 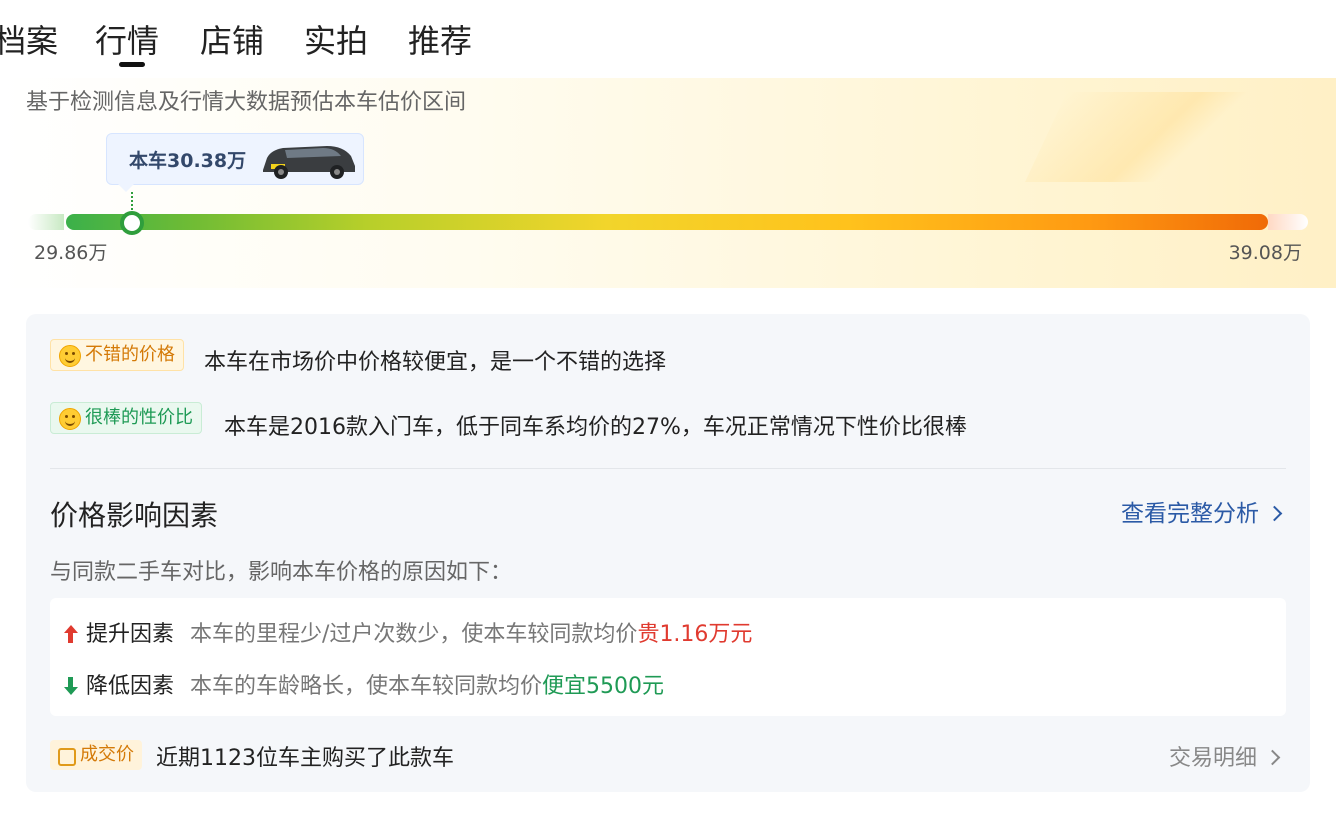 What do you see at coordinates (232, 39) in the screenshot?
I see `tab-store: 店铺` at bounding box center [232, 39].